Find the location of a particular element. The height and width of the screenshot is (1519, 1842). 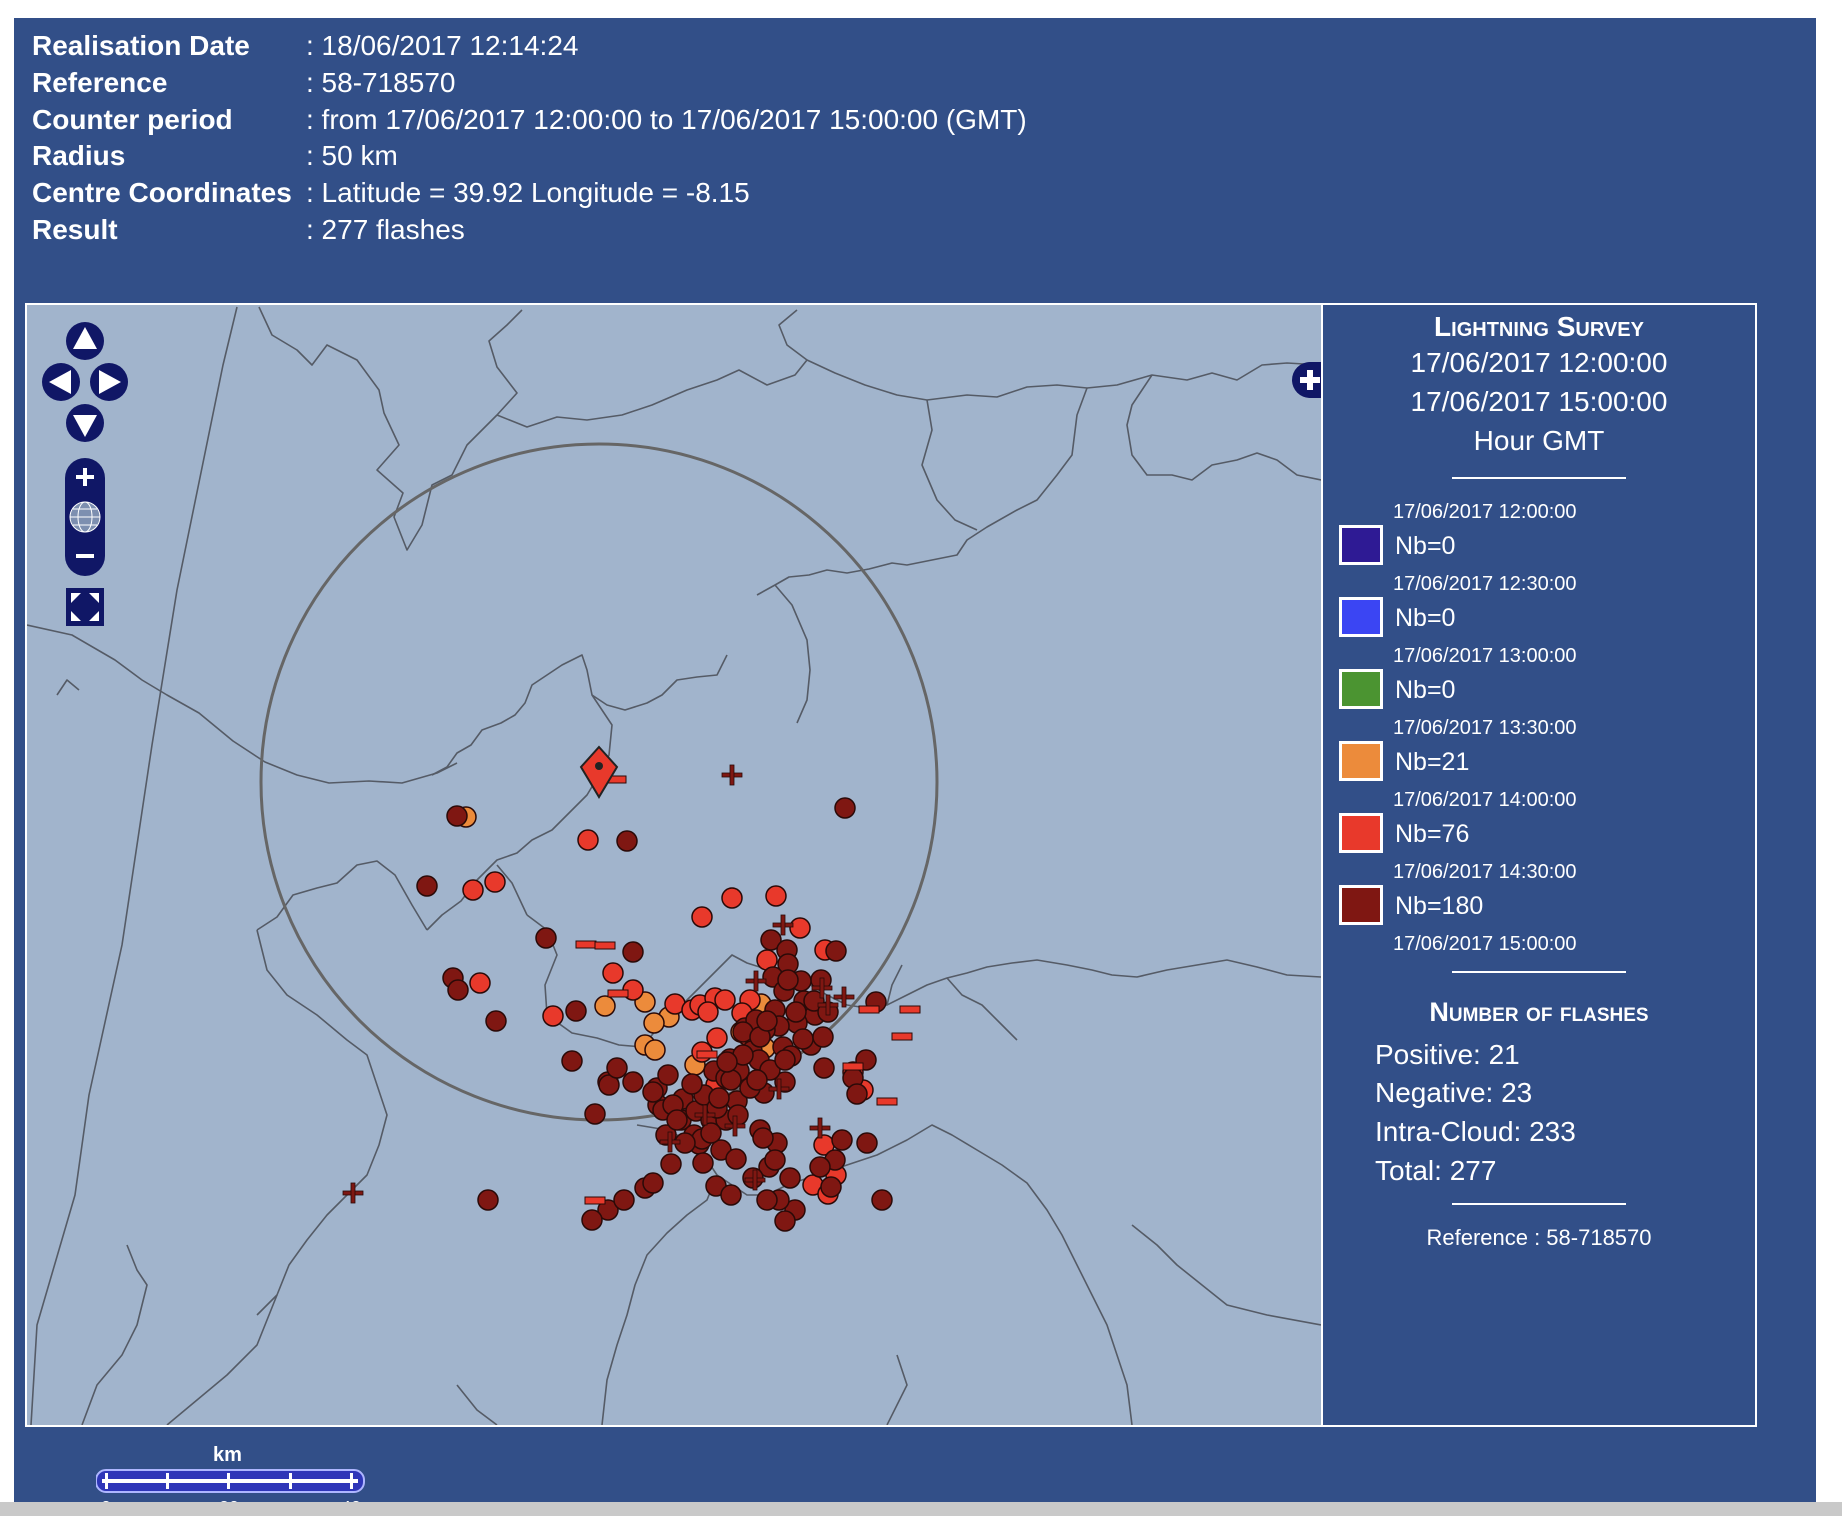

count-intra-cloud: Intra-Cloud: 233 is located at coordinates (1475, 1131).